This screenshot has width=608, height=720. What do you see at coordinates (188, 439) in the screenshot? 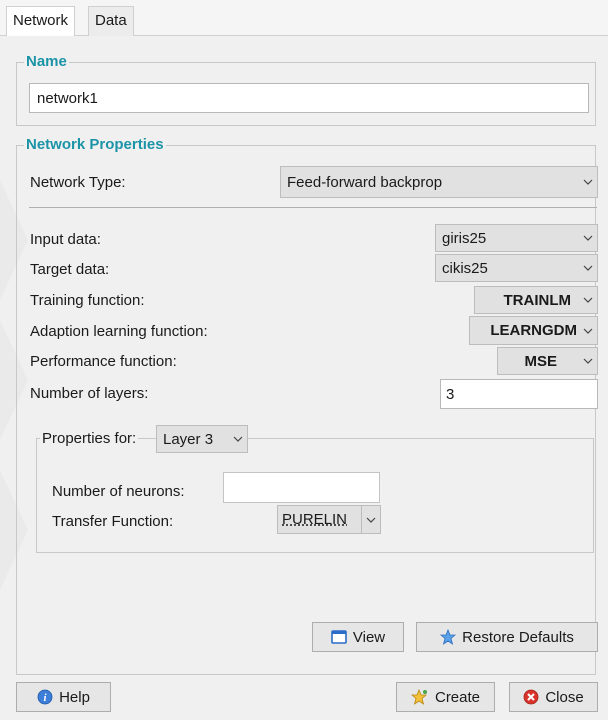
I see `layer-select-value: Layer 3` at bounding box center [188, 439].